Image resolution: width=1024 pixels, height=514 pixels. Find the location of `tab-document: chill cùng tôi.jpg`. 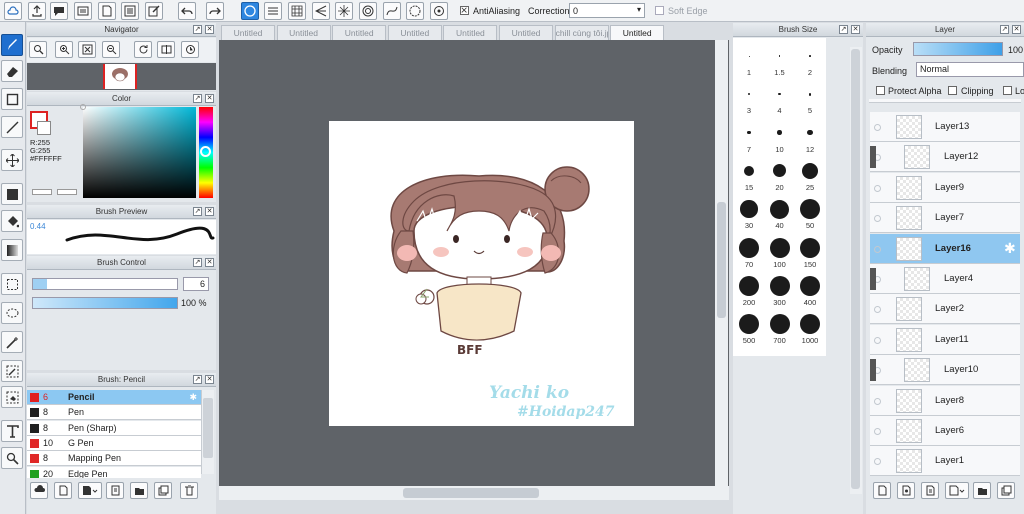

tab-document: chill cùng tôi.jpg is located at coordinates (581, 32).